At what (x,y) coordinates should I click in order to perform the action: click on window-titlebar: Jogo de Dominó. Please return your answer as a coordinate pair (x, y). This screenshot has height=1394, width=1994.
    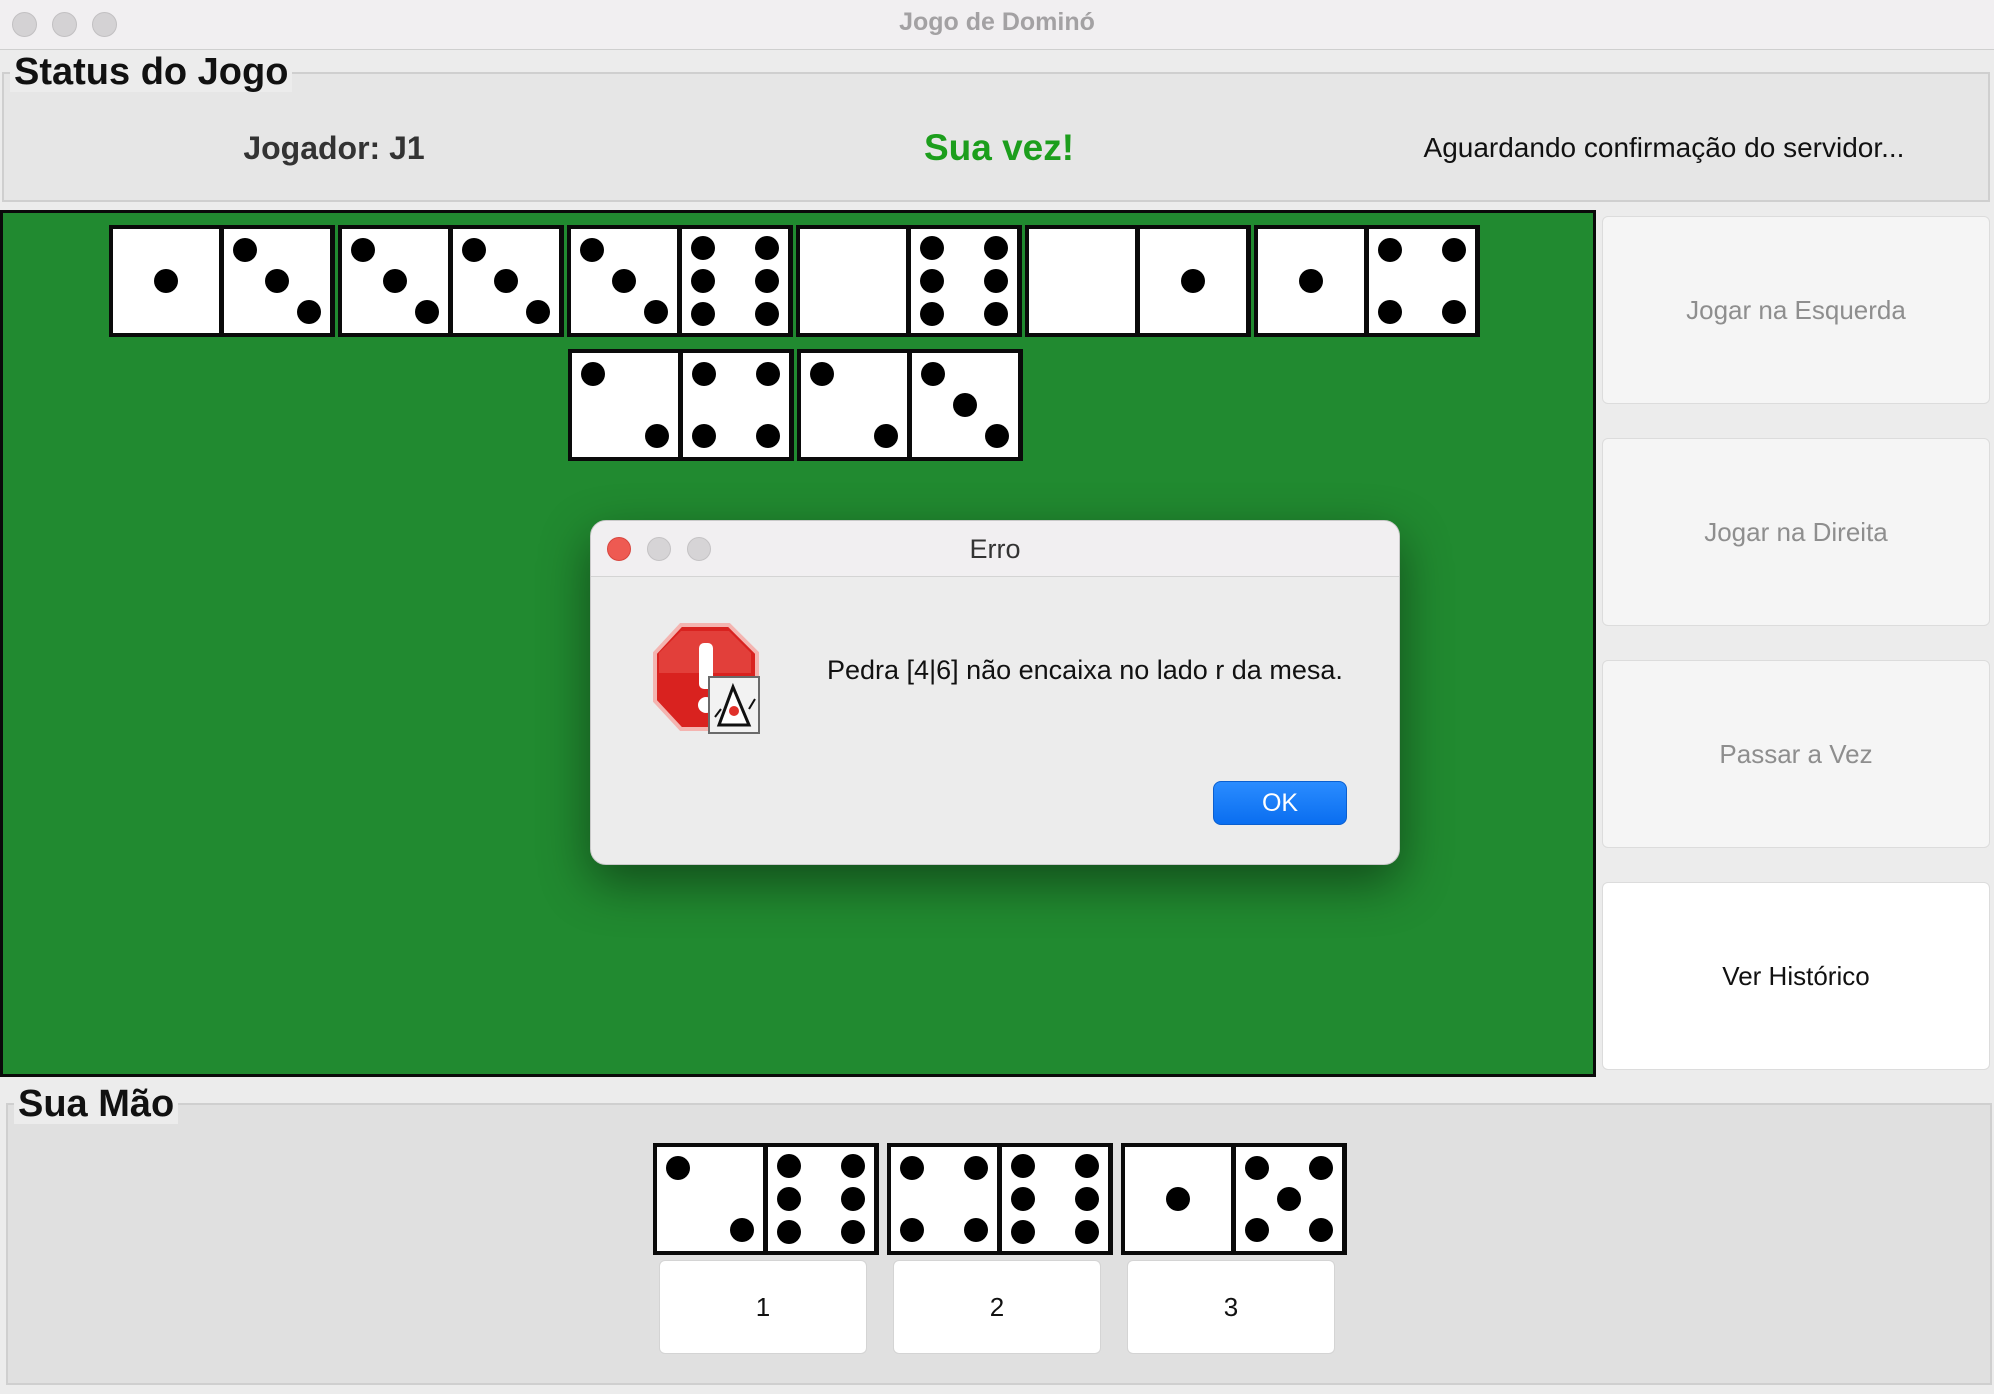
    Looking at the image, I should click on (997, 25).